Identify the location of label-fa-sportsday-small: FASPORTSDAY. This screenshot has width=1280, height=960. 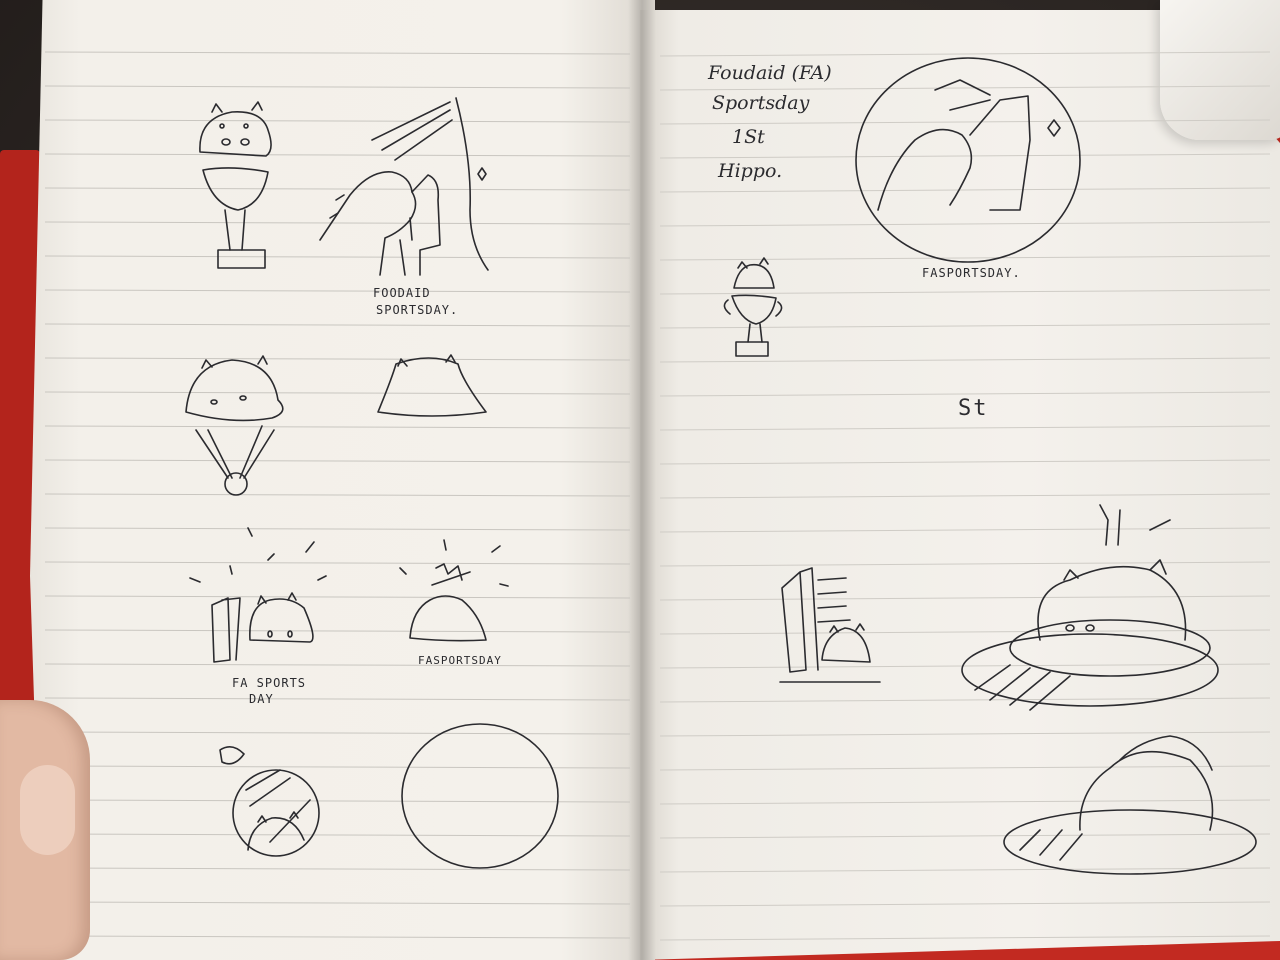
(460, 660).